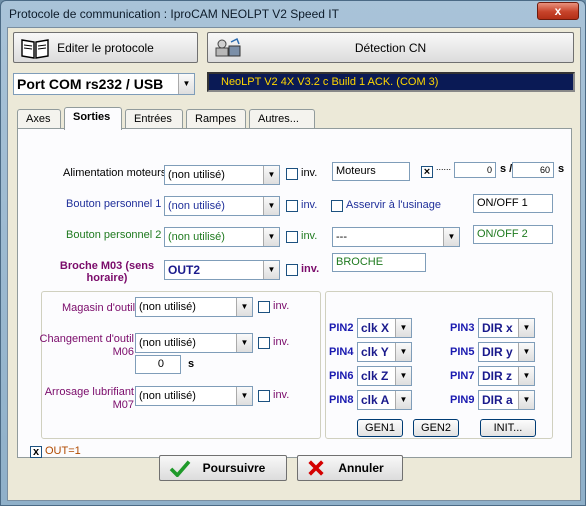 The image size is (586, 506). Describe the element at coordinates (194, 343) in the screenshot. I see `changement-select: (non utilisé) ▼` at that location.